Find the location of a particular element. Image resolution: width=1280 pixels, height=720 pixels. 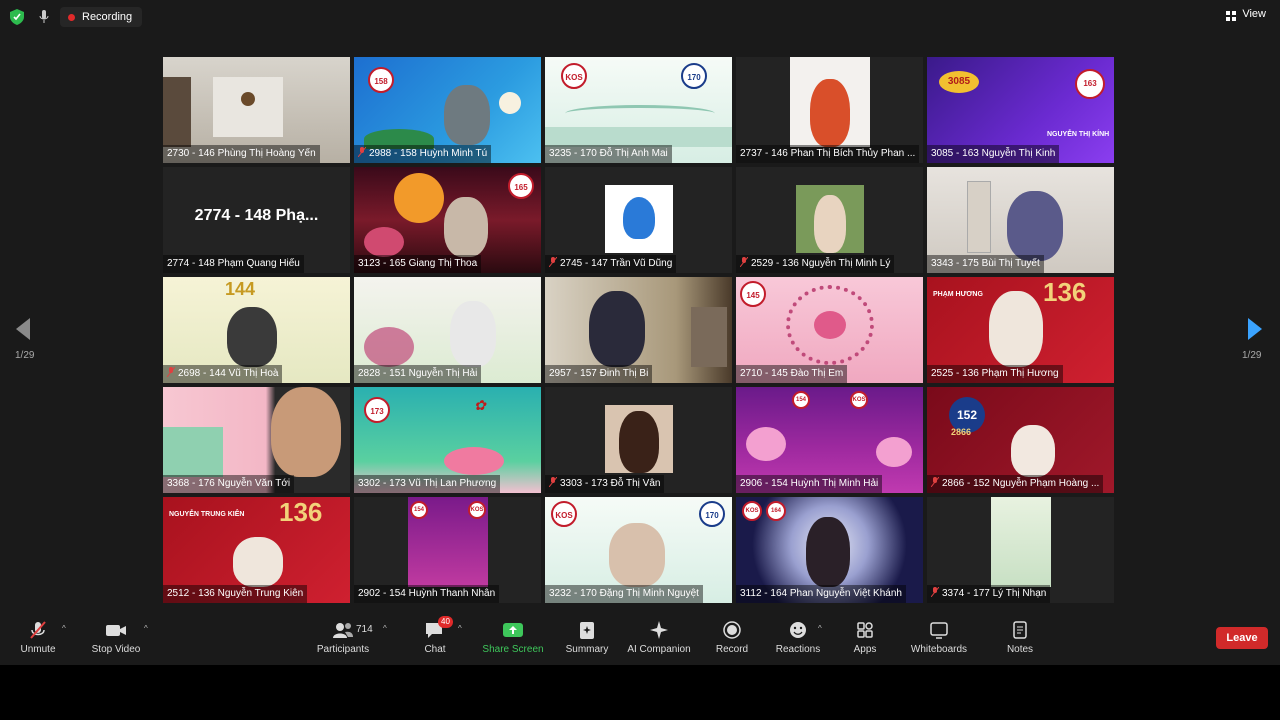

apps-button: Apps is located at coordinates (865, 637).